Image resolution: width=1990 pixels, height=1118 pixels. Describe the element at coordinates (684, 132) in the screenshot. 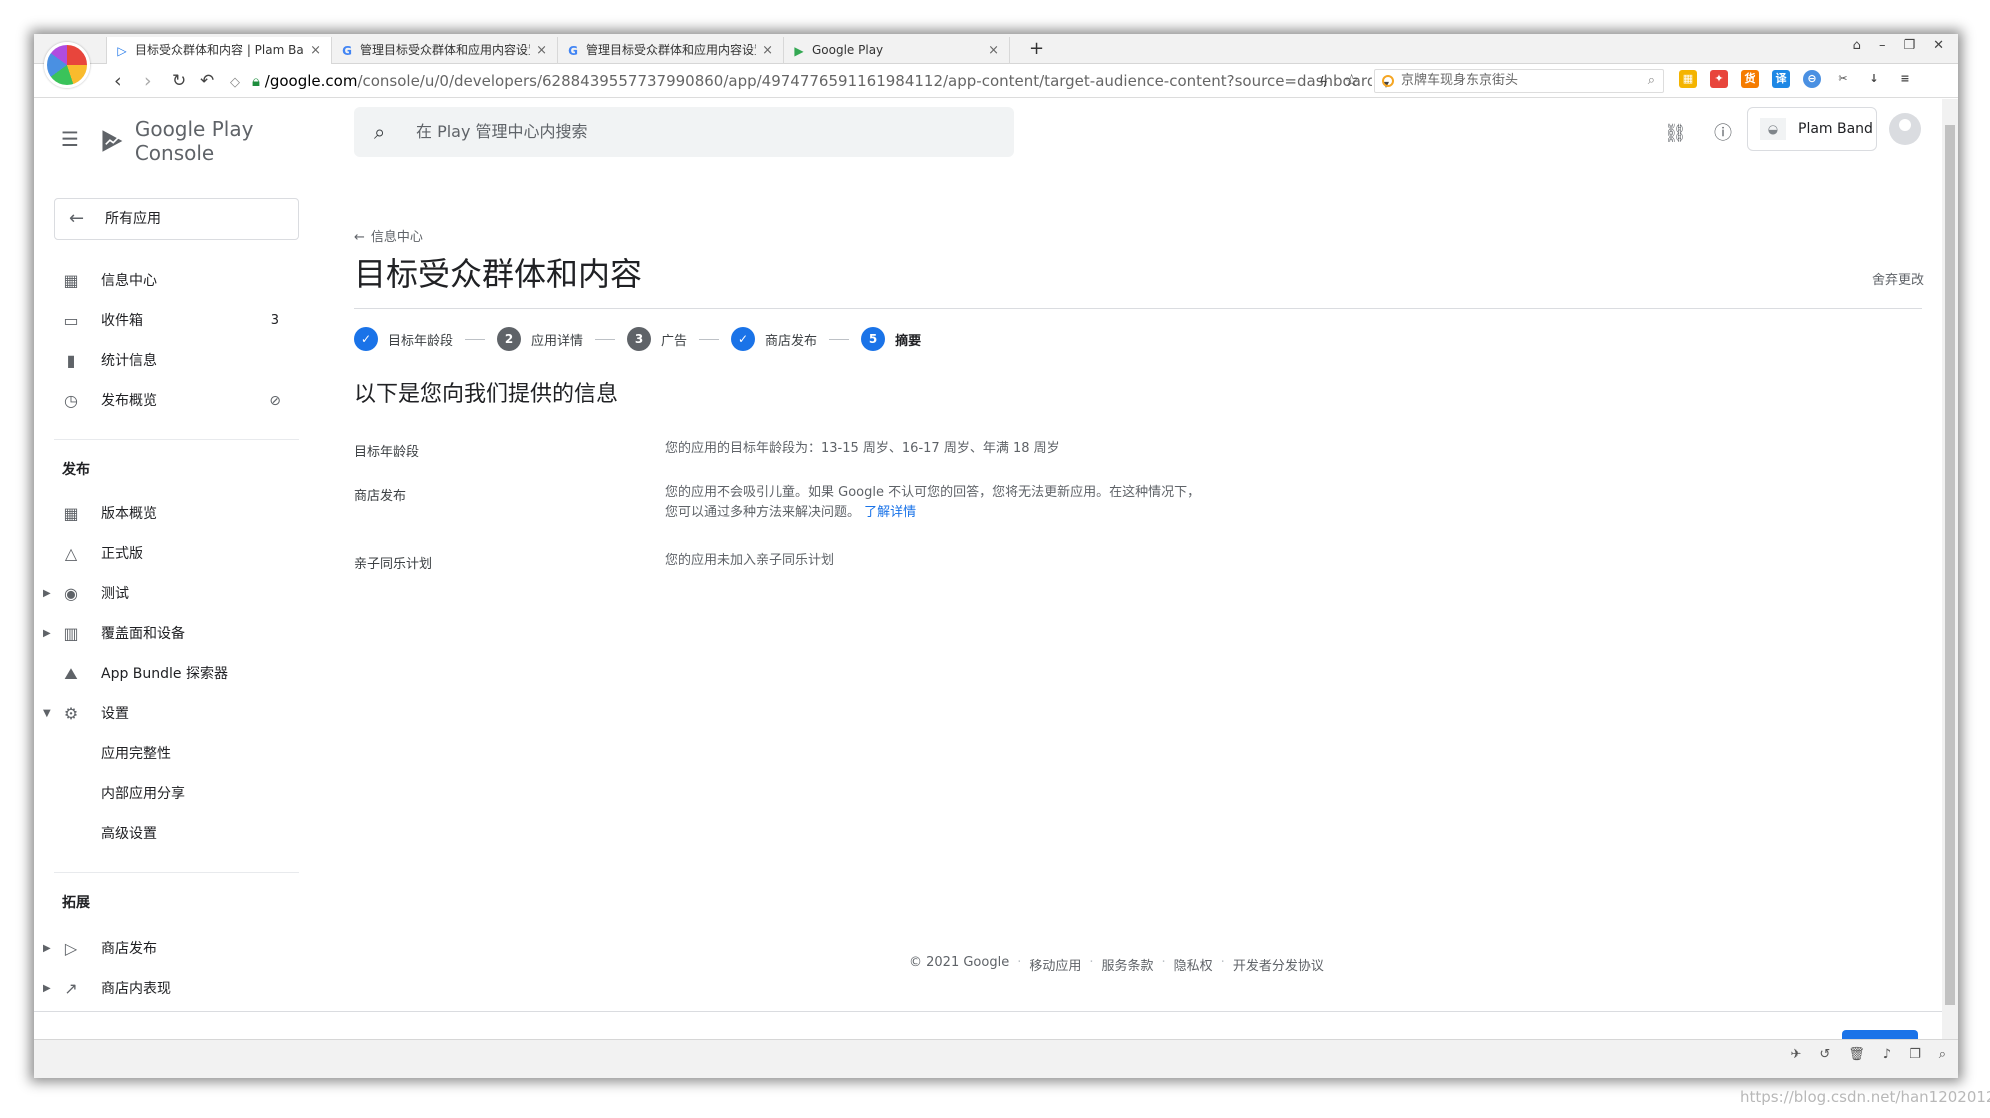

I see `console-search-input: ⌕ 在 Play 管理中心内搜索` at that location.